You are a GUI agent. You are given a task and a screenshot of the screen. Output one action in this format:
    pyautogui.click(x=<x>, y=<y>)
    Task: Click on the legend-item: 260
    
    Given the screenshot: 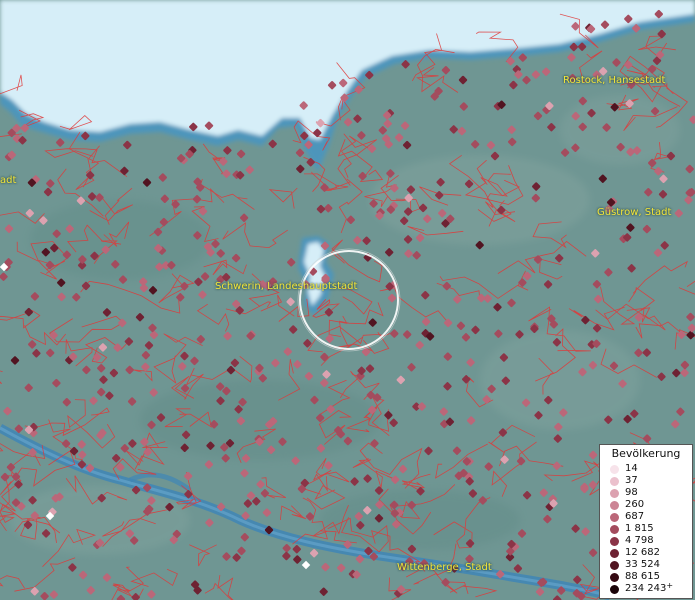 What is the action you would take?
    pyautogui.click(x=627, y=505)
    